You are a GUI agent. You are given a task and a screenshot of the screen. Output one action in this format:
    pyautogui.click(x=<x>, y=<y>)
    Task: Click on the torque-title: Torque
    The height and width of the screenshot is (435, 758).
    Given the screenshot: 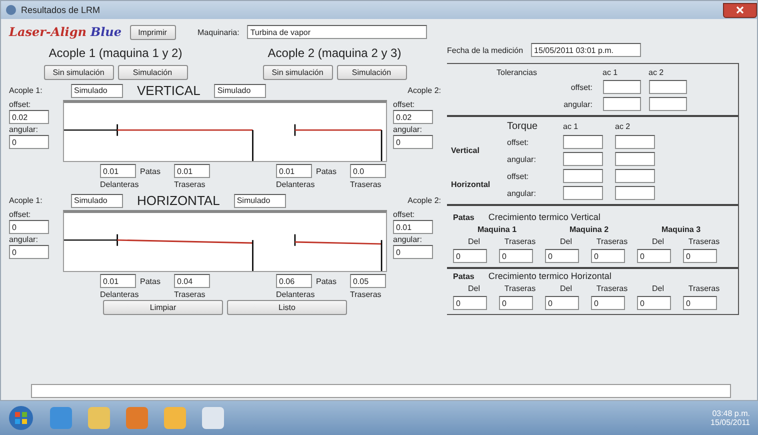 What is the action you would take?
    pyautogui.click(x=523, y=126)
    